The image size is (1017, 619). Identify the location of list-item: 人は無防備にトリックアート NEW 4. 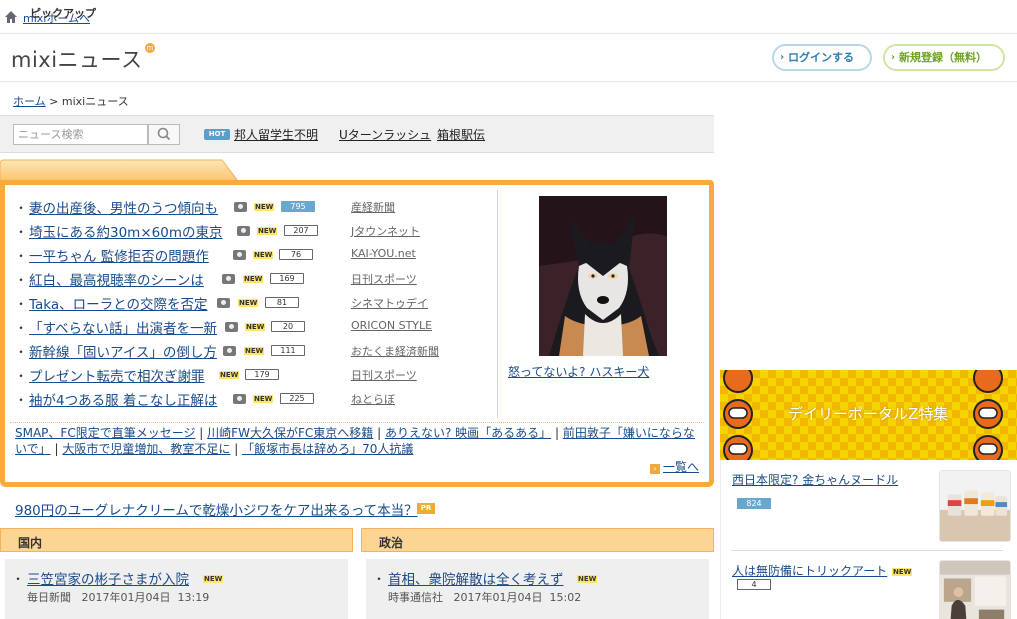
(869, 589).